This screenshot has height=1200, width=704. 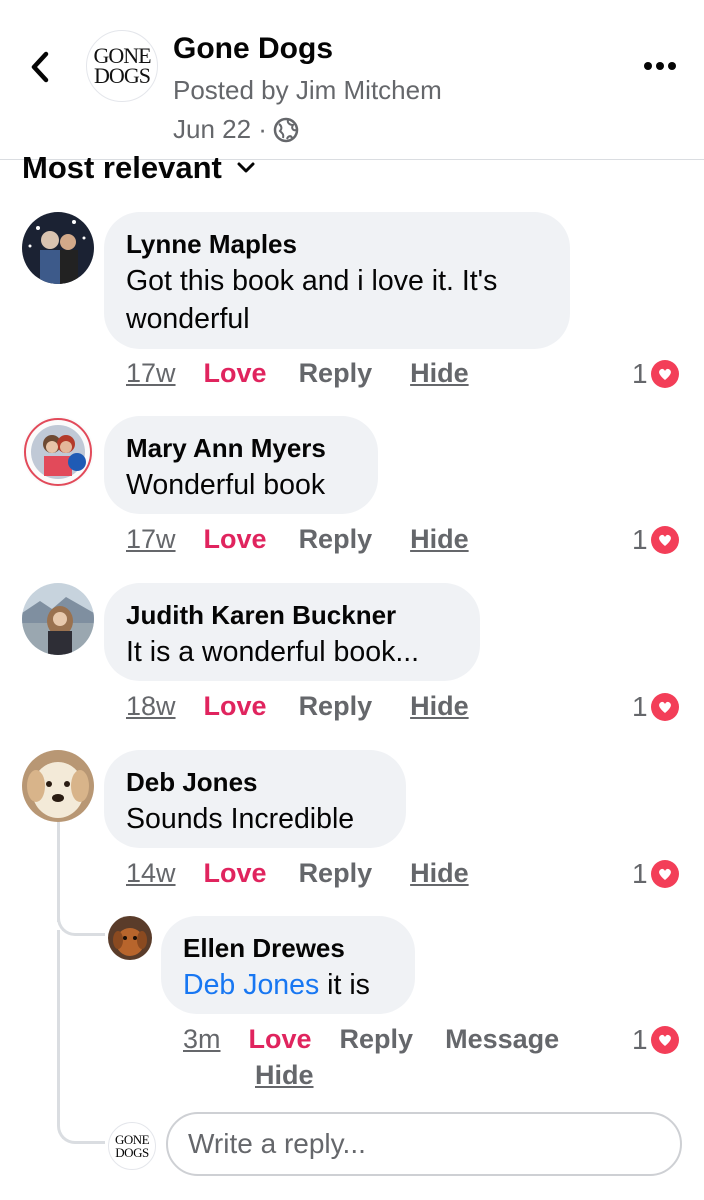 What do you see at coordinates (253, 49) in the screenshot?
I see `page-title: Gone Dogs` at bounding box center [253, 49].